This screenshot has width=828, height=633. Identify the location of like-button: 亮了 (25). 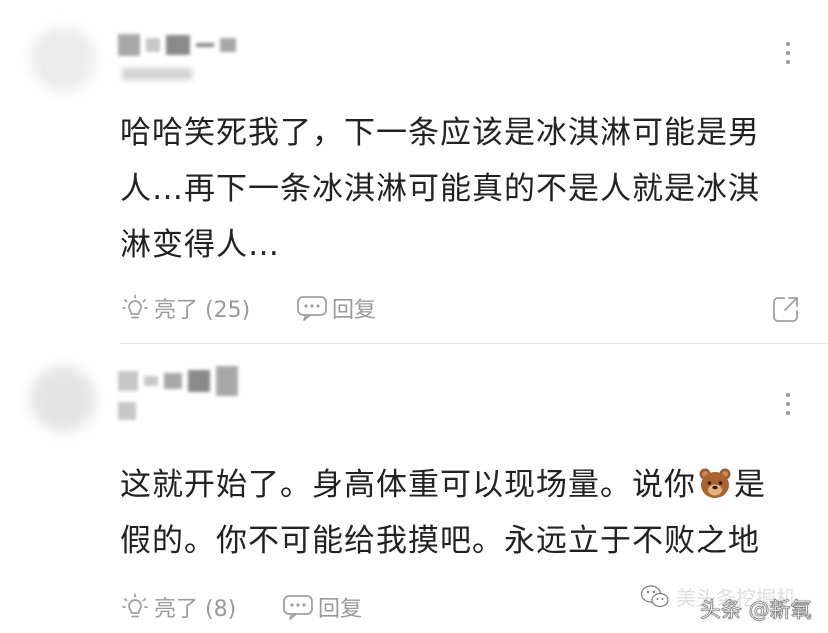
(208, 308).